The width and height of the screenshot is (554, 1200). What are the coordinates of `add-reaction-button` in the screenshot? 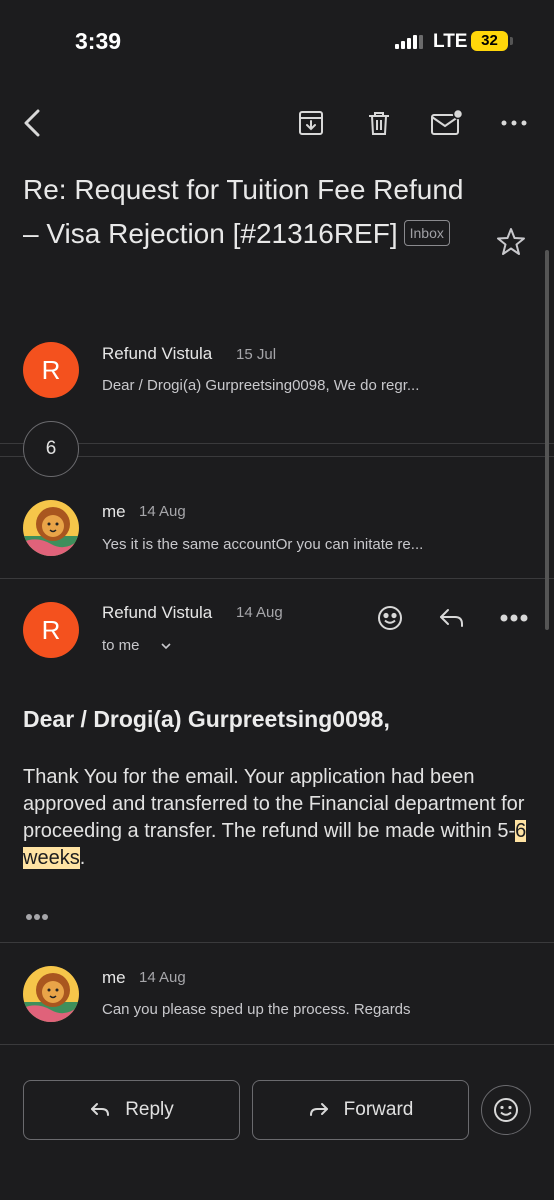 It's located at (390, 618).